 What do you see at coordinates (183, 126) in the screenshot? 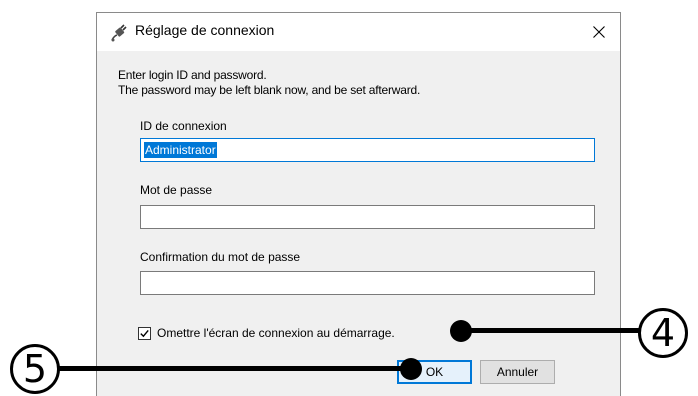
I see `login-id-label: ID de connexion` at bounding box center [183, 126].